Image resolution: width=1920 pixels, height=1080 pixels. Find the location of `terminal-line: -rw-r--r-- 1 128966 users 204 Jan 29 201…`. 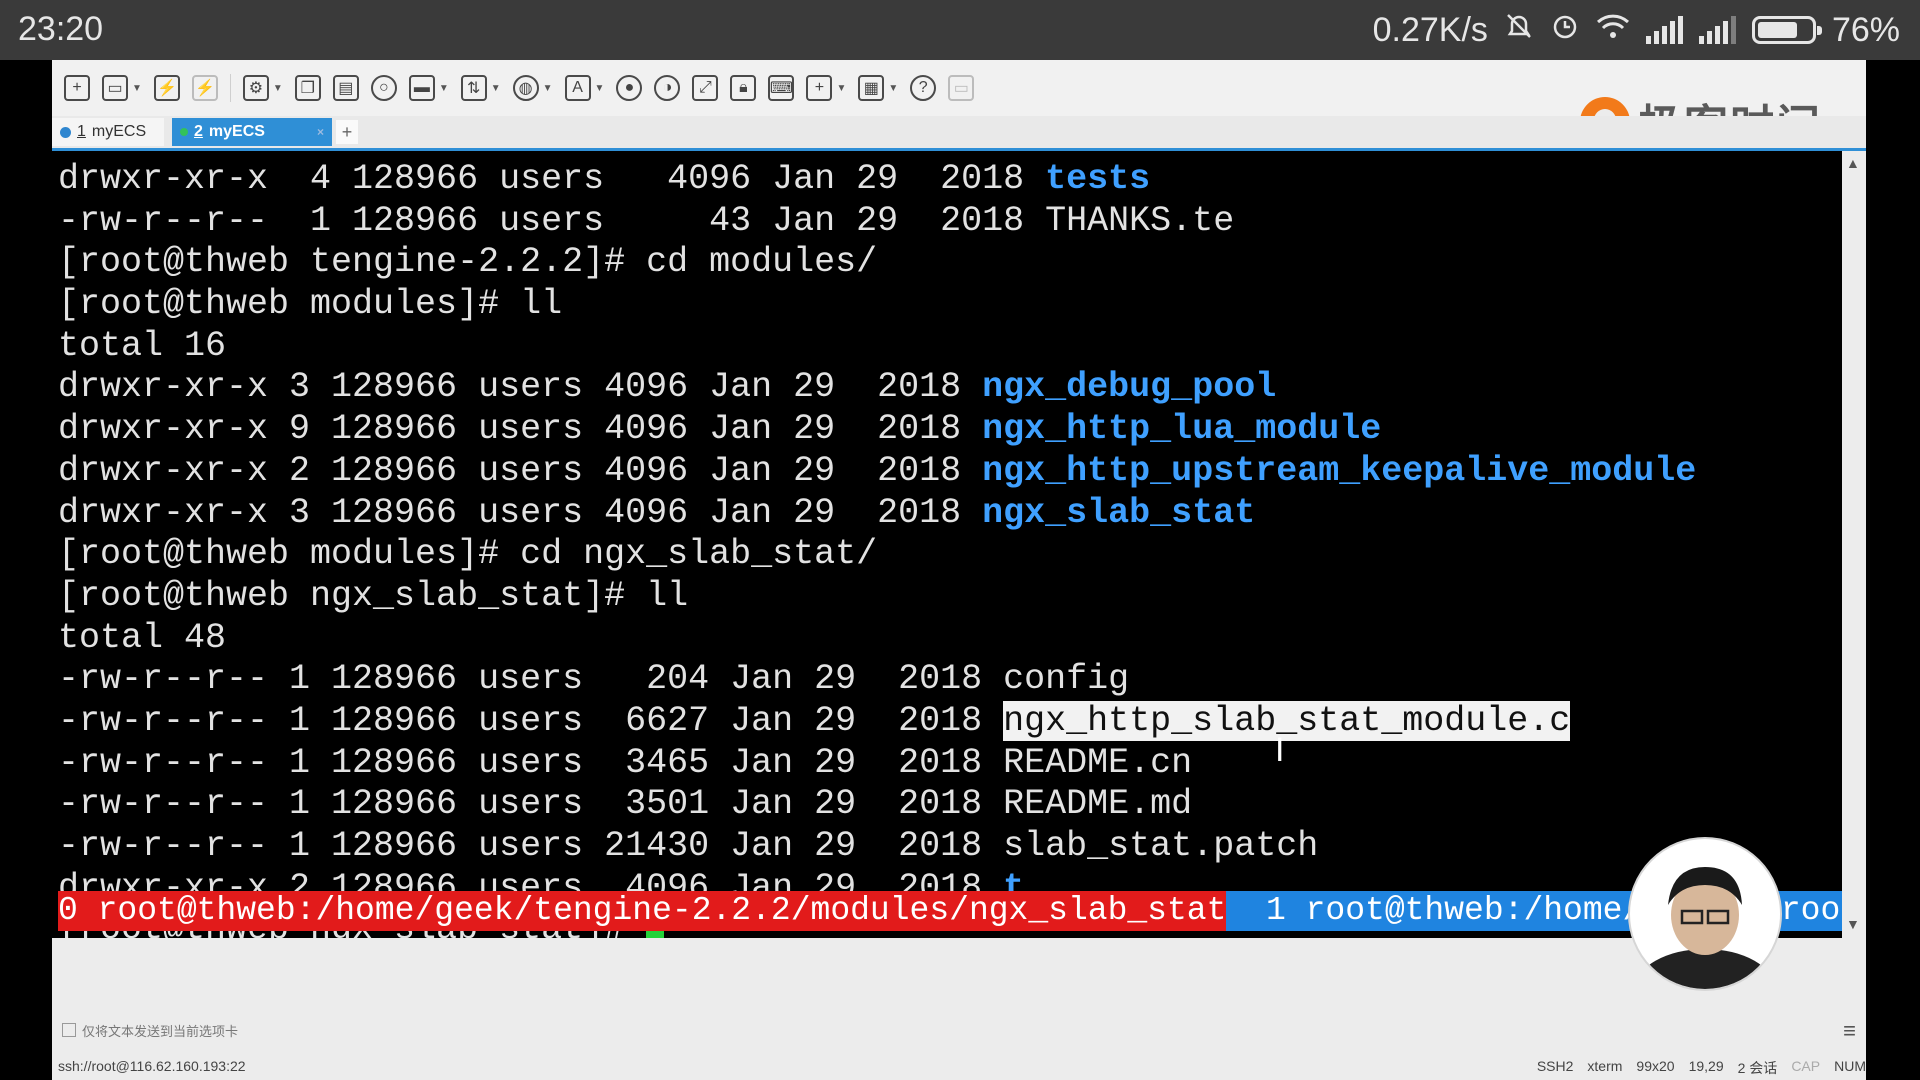

terminal-line: -rw-r--r-- 1 128966 users 204 Jan 29 201… is located at coordinates (877, 680).